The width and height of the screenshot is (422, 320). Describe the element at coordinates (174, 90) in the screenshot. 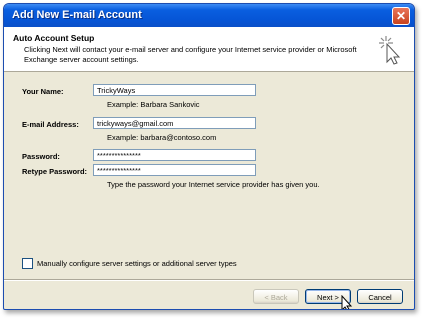

I see `name-field: TrickyWays` at that location.